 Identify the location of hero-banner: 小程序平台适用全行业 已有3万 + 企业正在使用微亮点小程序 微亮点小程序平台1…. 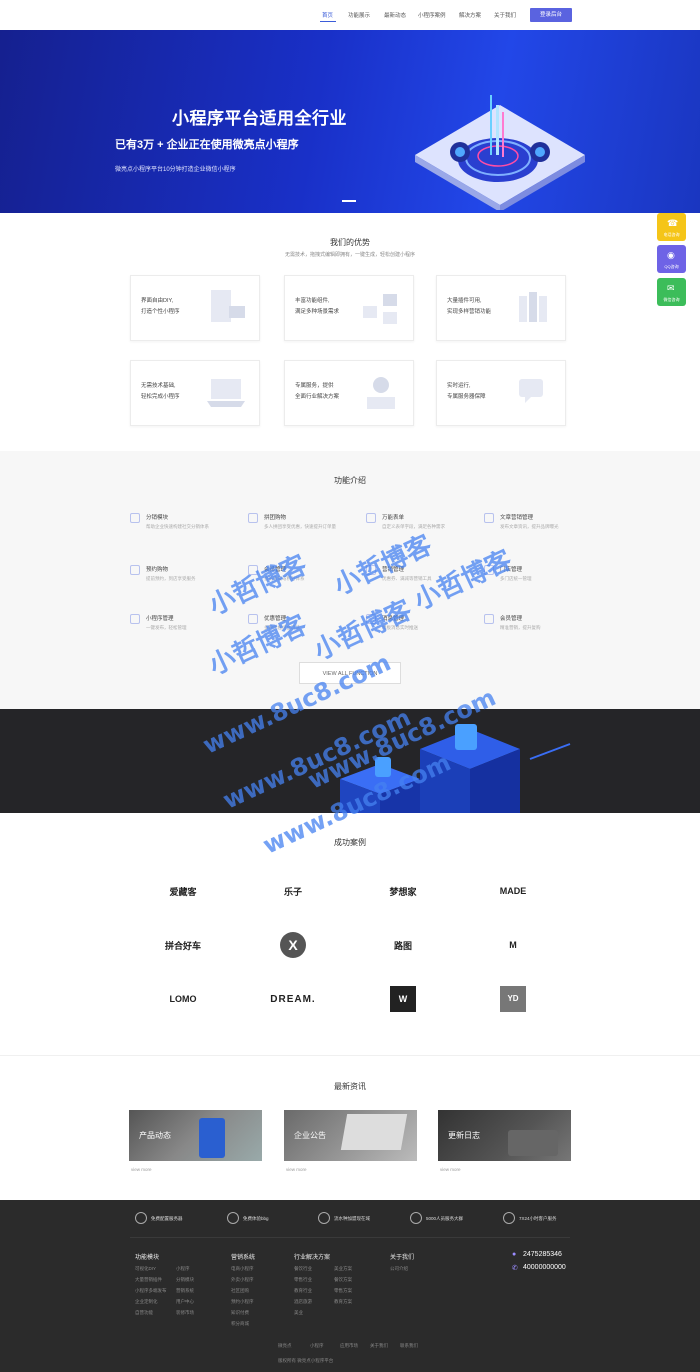
(350, 121).